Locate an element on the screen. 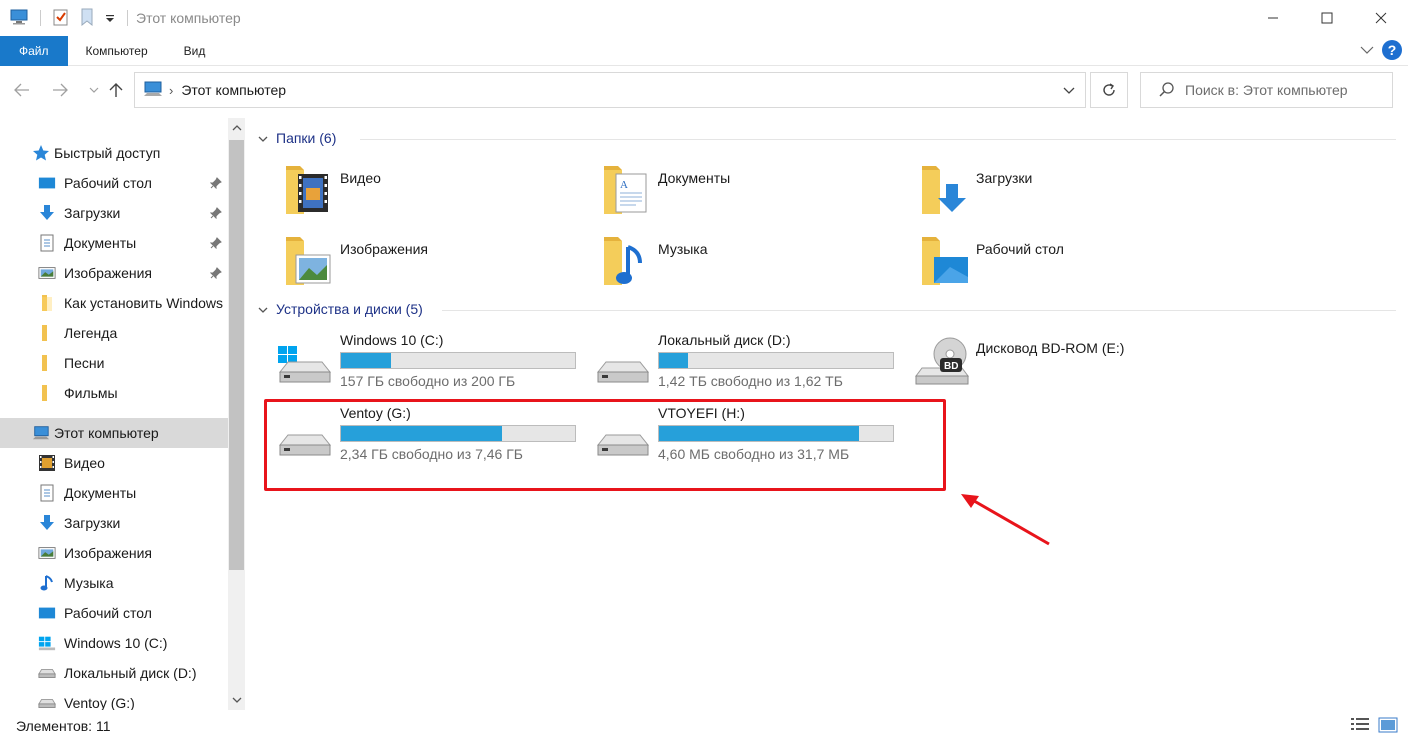  video-folder-icon is located at coordinates (308, 190).